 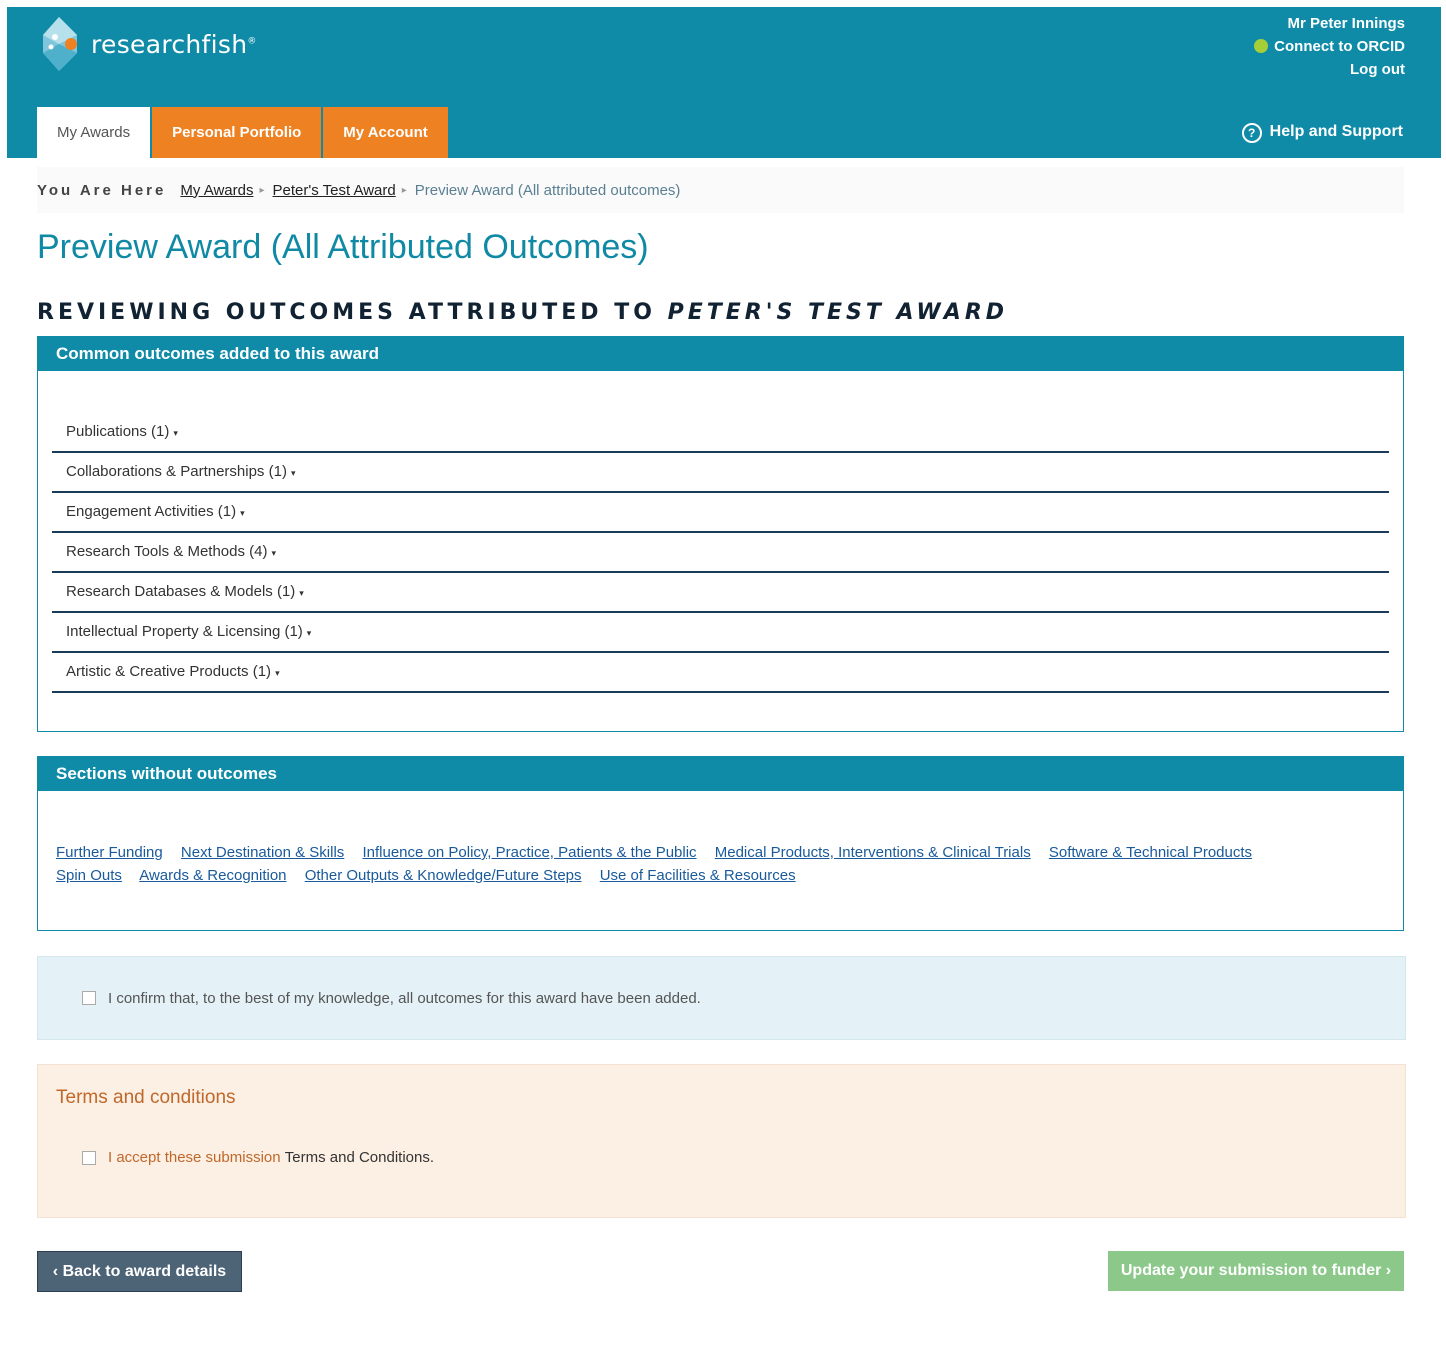 What do you see at coordinates (720, 774) in the screenshot?
I see `sections-without-heading: Sections without outcomes` at bounding box center [720, 774].